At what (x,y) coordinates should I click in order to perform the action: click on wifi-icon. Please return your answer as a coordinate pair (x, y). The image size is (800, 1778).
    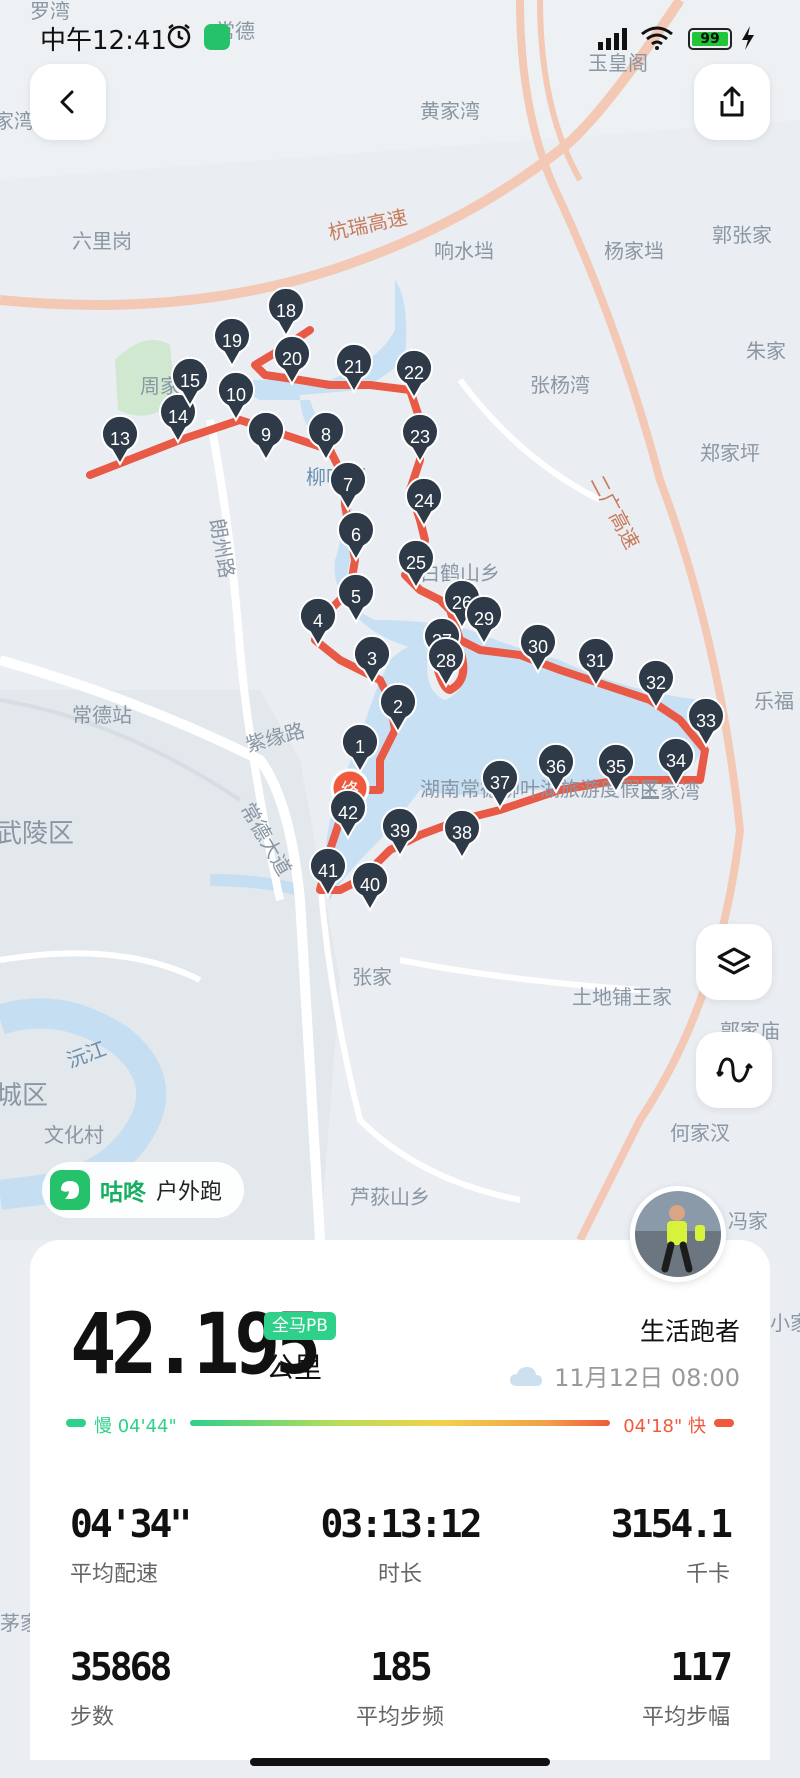
    Looking at the image, I should click on (657, 38).